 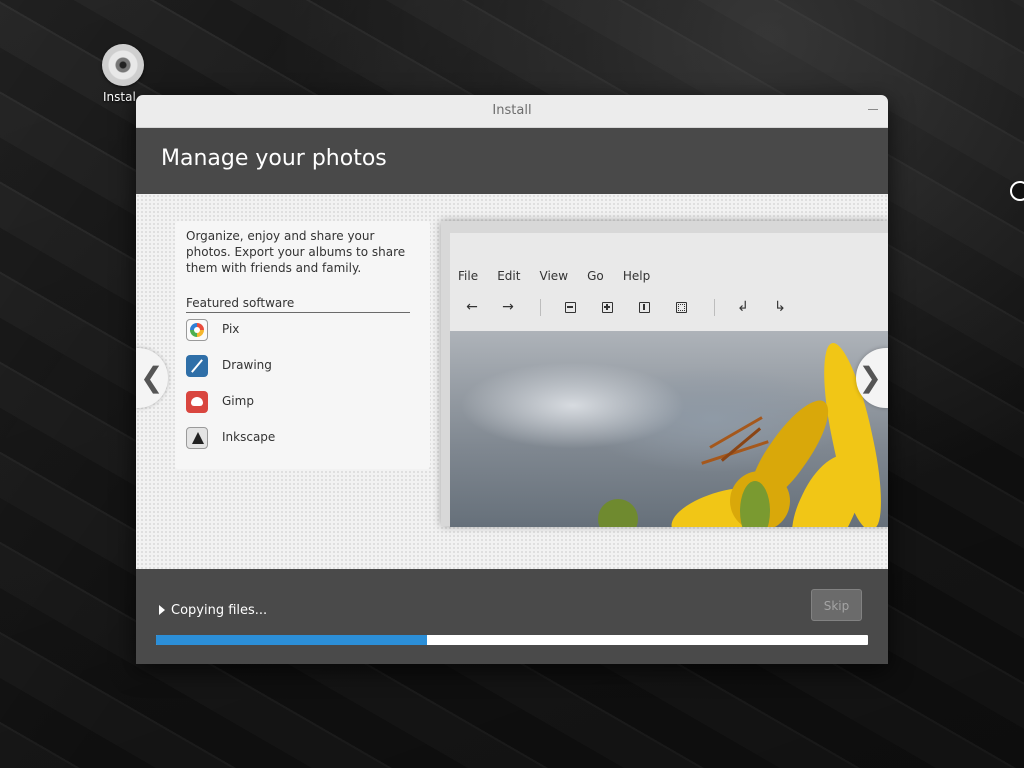 I want to click on zoom-original-icon, so click(x=644, y=307).